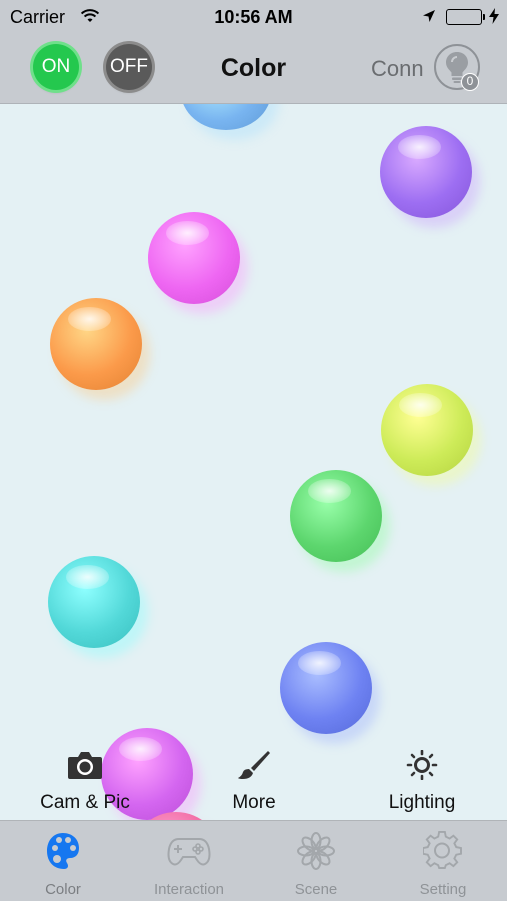  Describe the element at coordinates (254, 765) in the screenshot. I see `paintbrush-icon` at that location.